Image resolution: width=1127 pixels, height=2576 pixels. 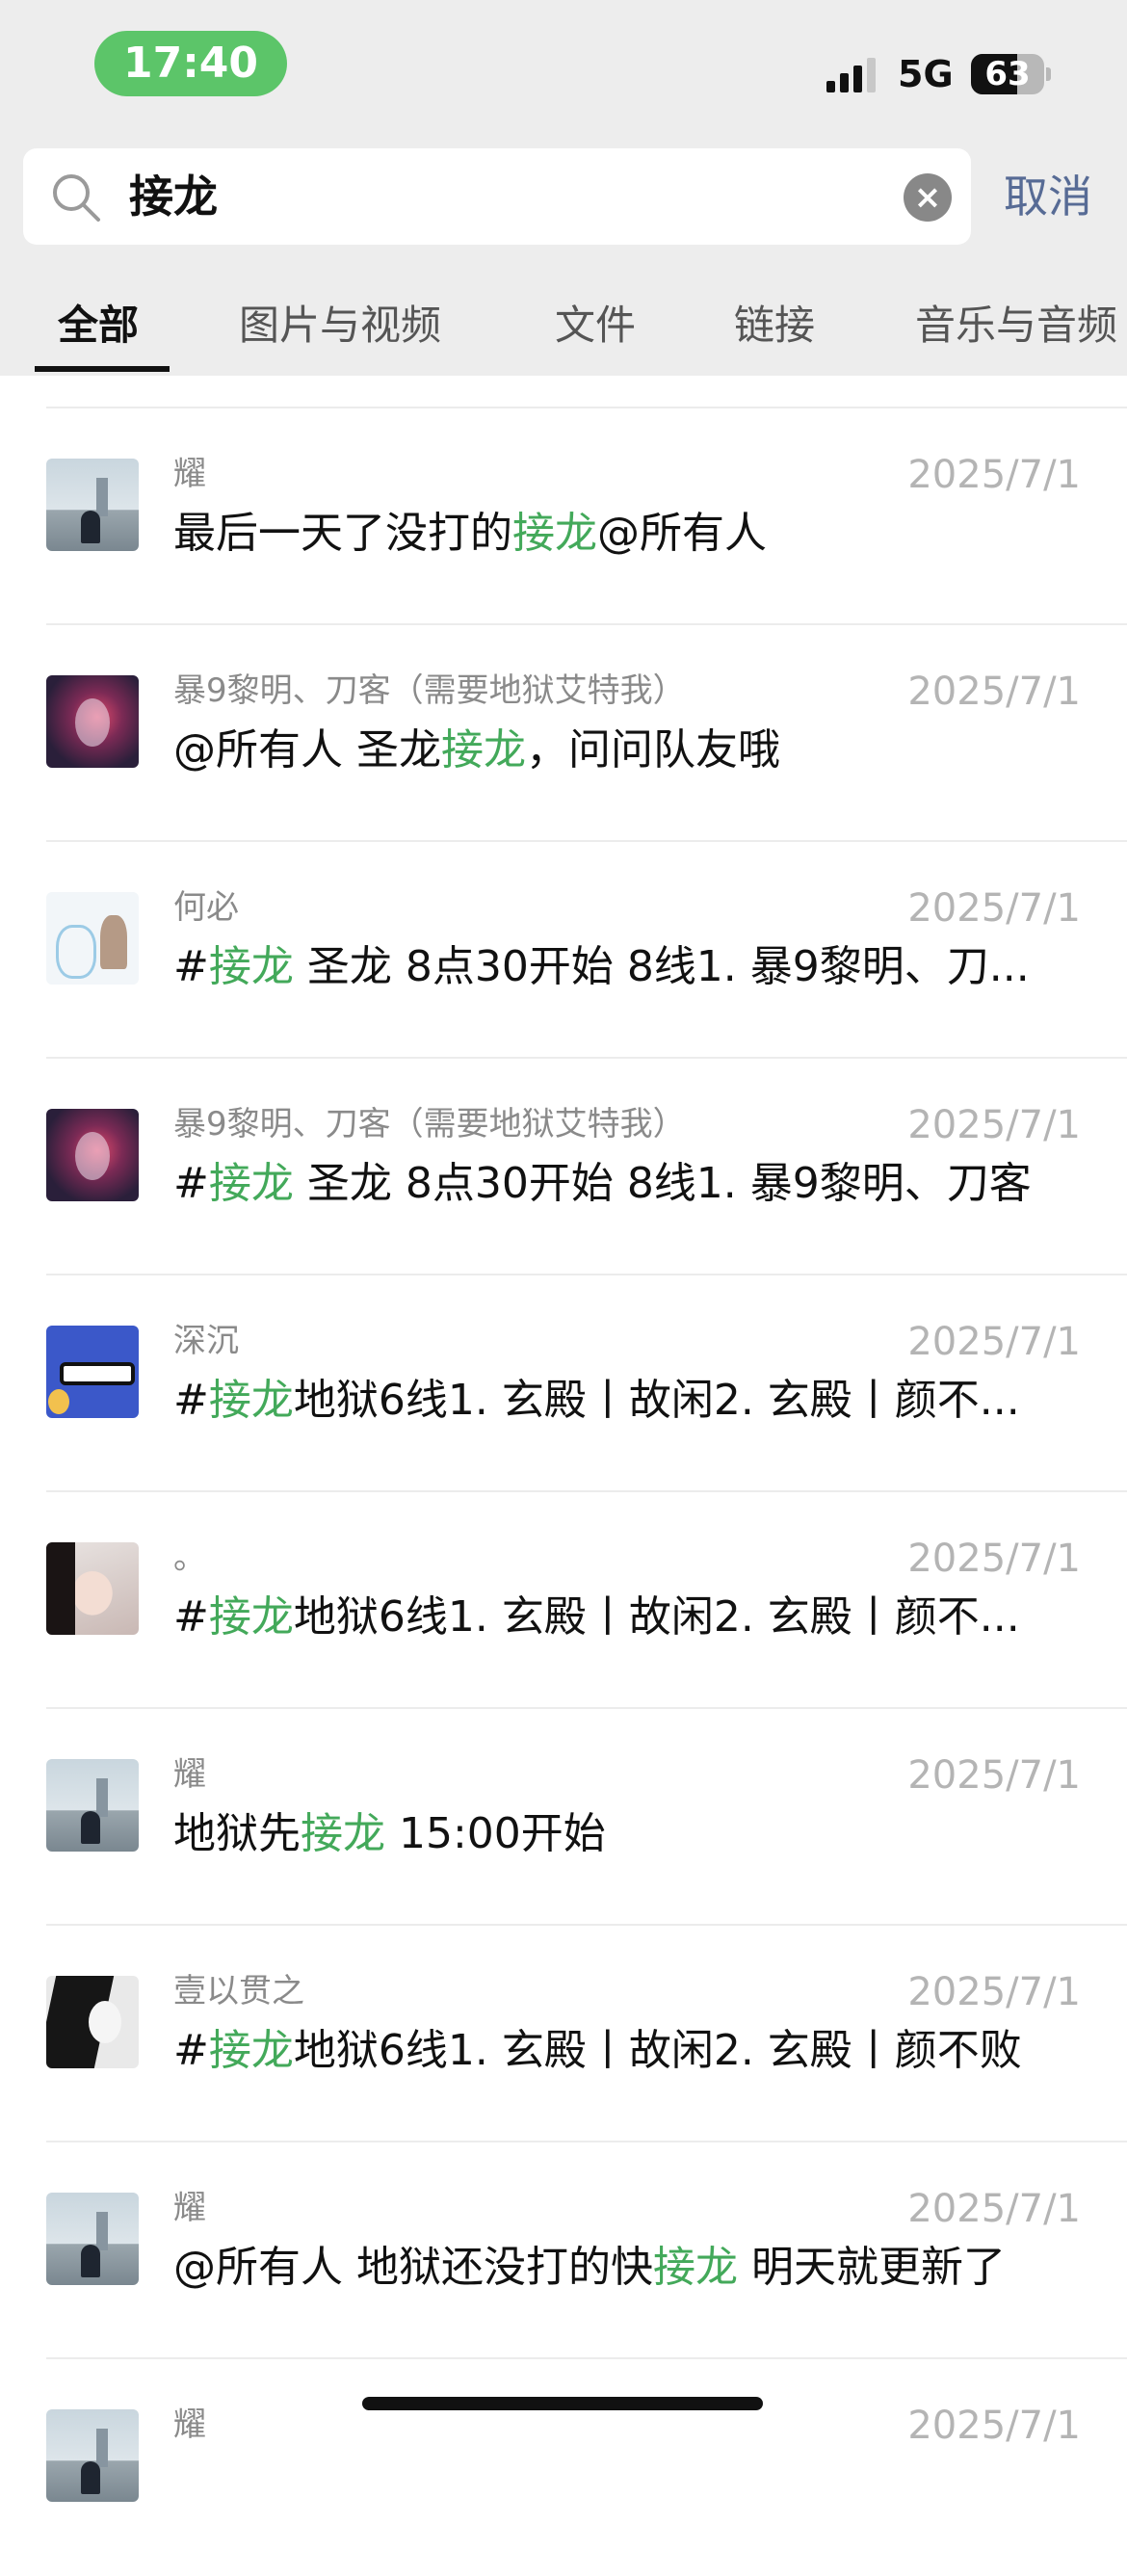 What do you see at coordinates (597, 2050) in the screenshot?
I see `message-snippet: #接龙地狱6线1. 玄殿丨故闲2. 玄殿丨颜不败` at bounding box center [597, 2050].